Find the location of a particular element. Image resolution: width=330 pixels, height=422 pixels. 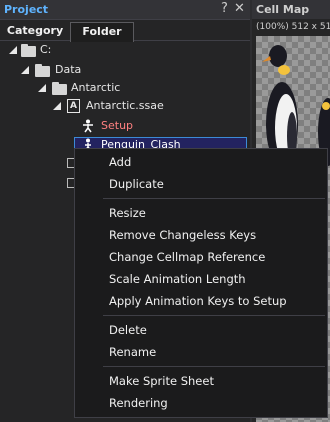

menu-item-make-sprite-sheet: Make Sprite Sheet is located at coordinates (161, 381).